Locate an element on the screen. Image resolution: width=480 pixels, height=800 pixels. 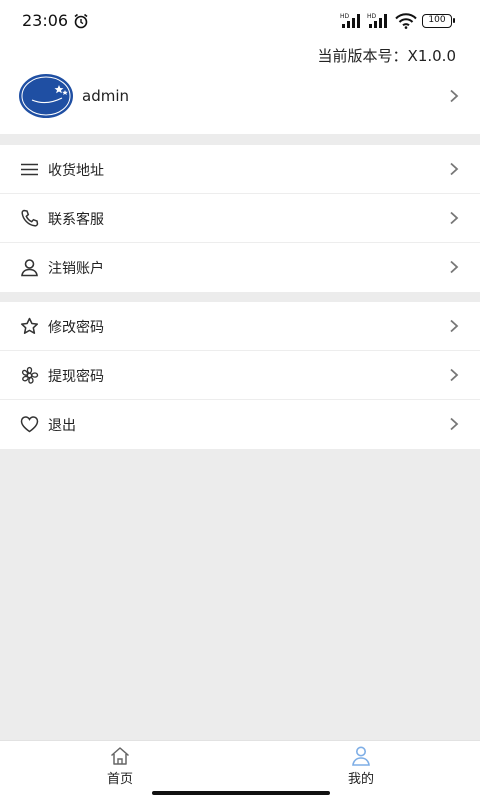
heart-icon is located at coordinates (29, 424).